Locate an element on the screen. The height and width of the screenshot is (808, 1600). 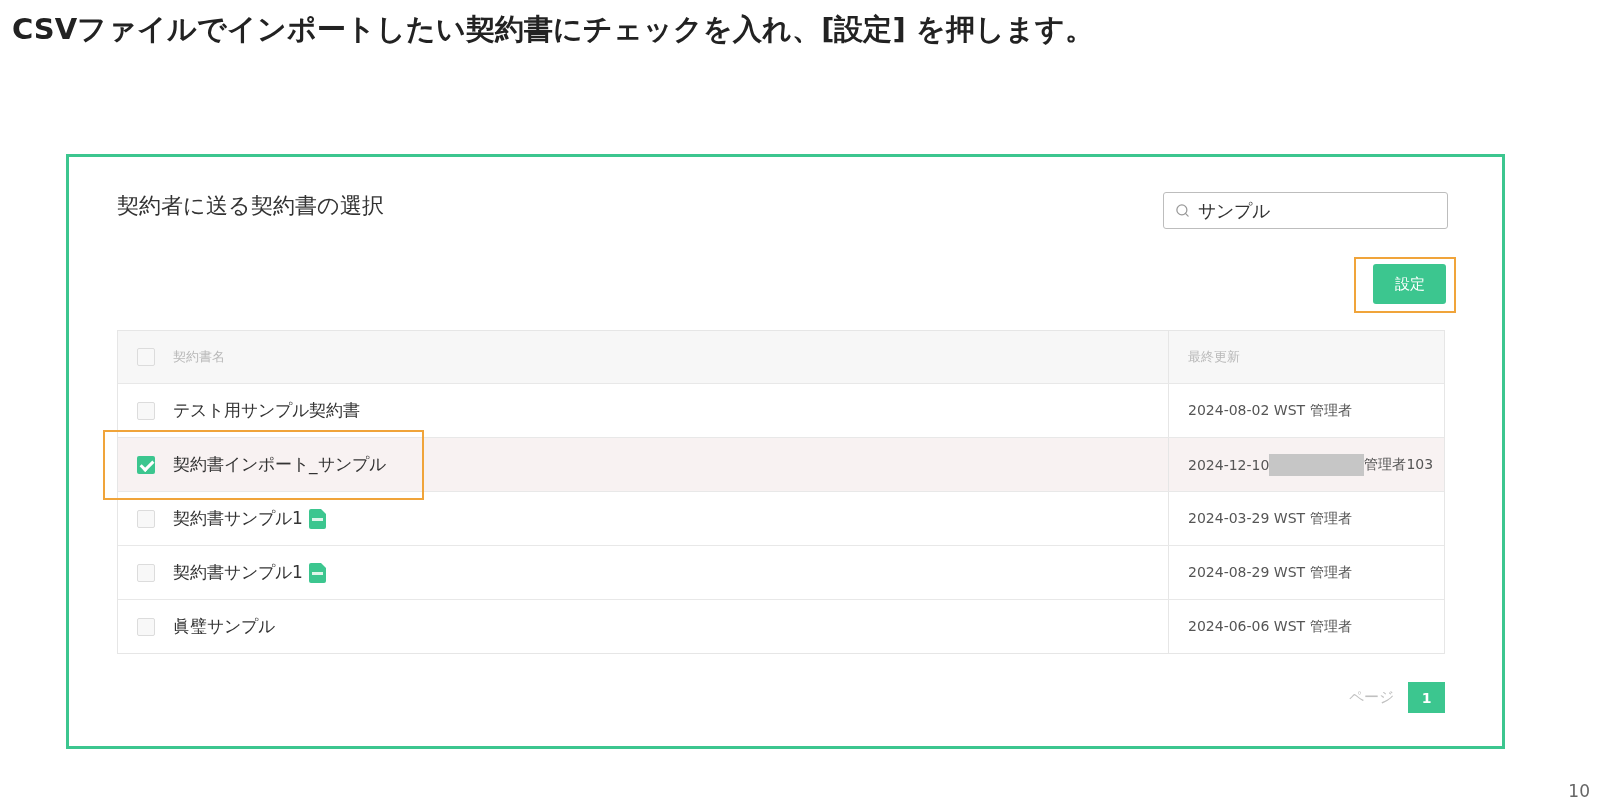
page-label: ページ is located at coordinates (1371, 697).